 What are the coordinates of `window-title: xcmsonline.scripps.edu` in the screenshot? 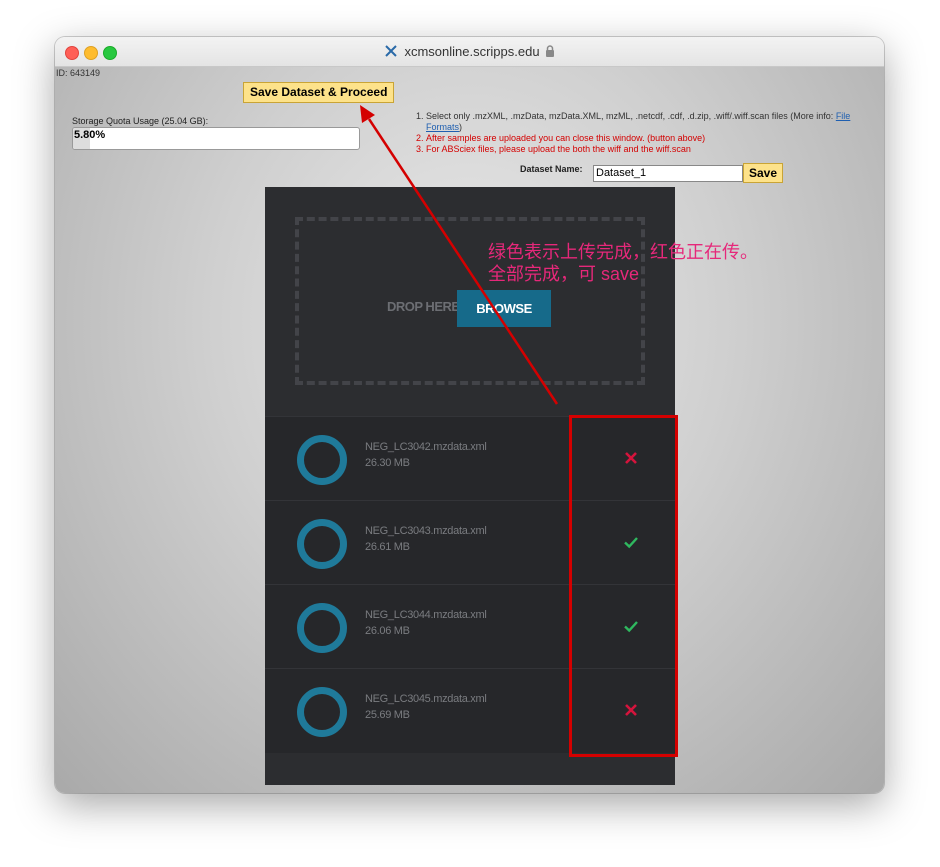 It's located at (472, 51).